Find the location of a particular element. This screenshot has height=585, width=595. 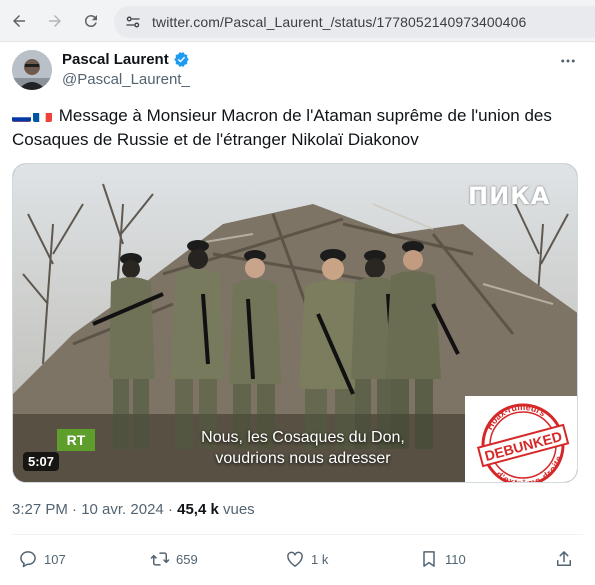

debunked-stamp: Hoax-rumeurs d'extrême-droite DEBUNKED is located at coordinates (521, 439).